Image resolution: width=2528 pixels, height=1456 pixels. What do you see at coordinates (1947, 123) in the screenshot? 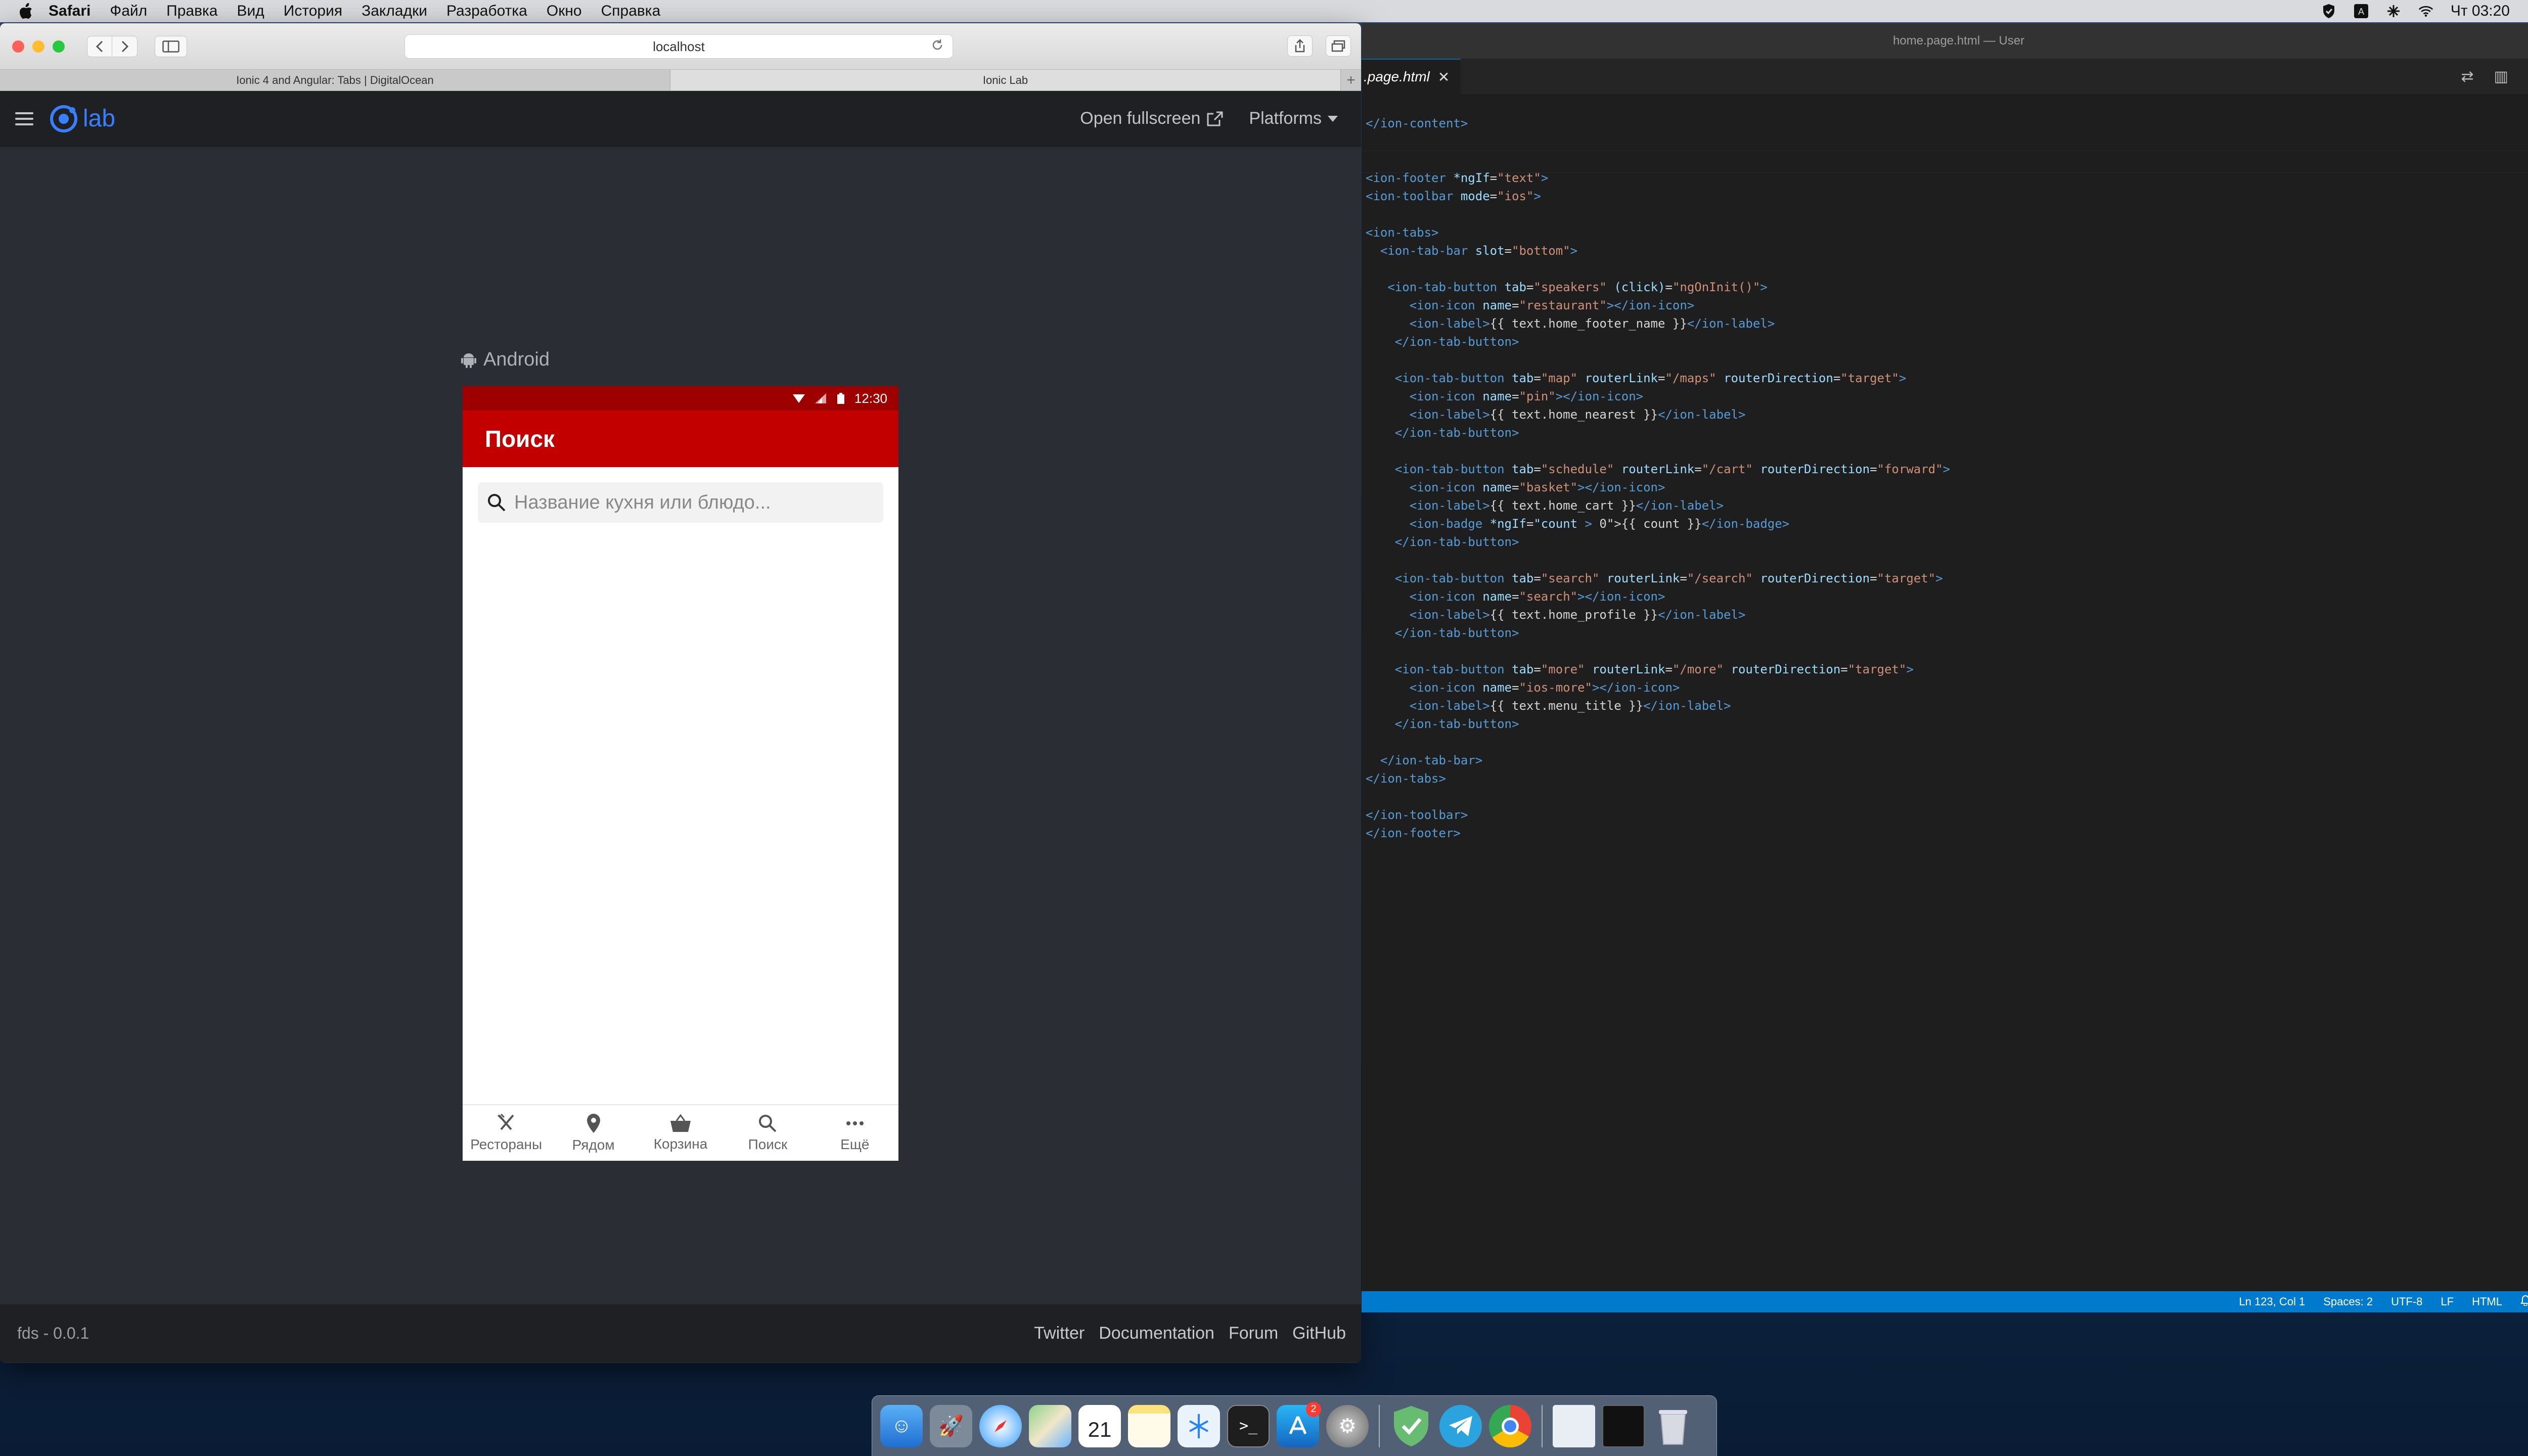
I see `code-line: </ion-content>` at bounding box center [1947, 123].